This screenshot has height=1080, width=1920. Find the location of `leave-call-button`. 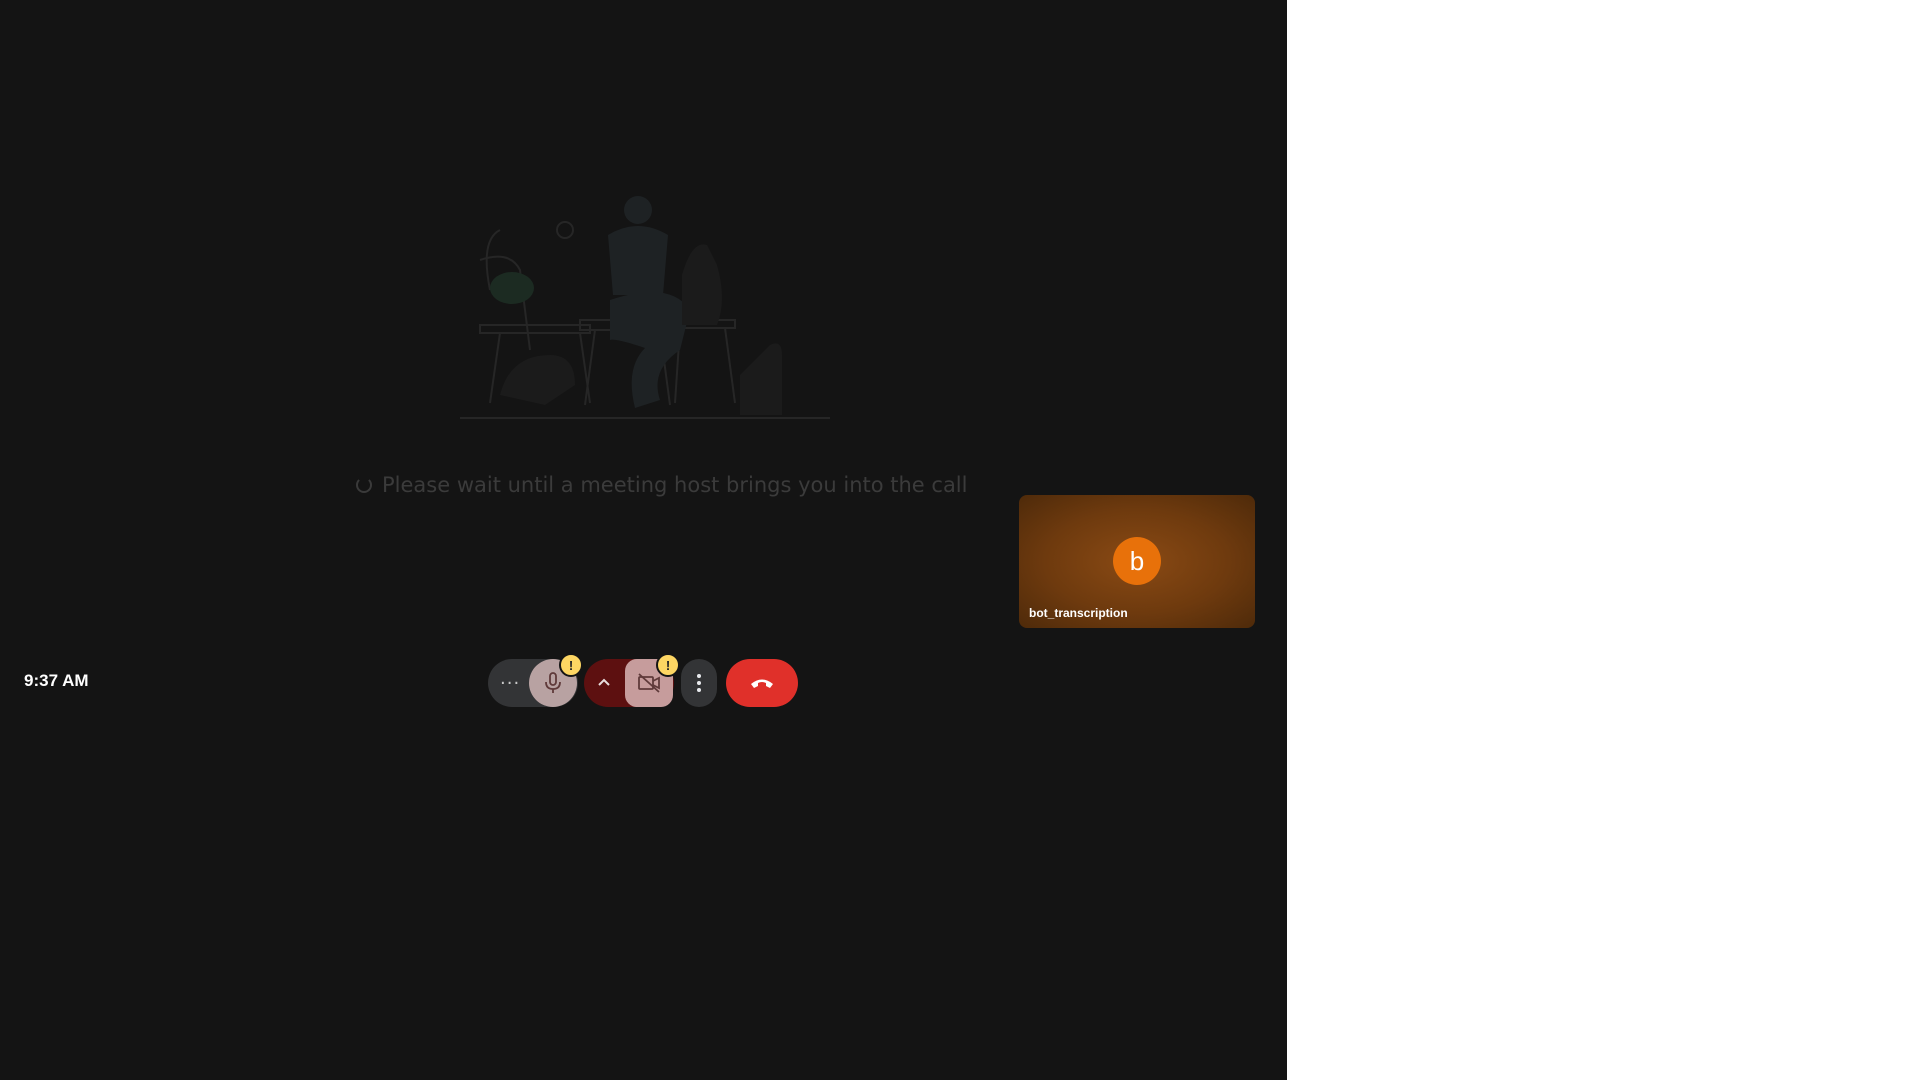

leave-call-button is located at coordinates (762, 683).